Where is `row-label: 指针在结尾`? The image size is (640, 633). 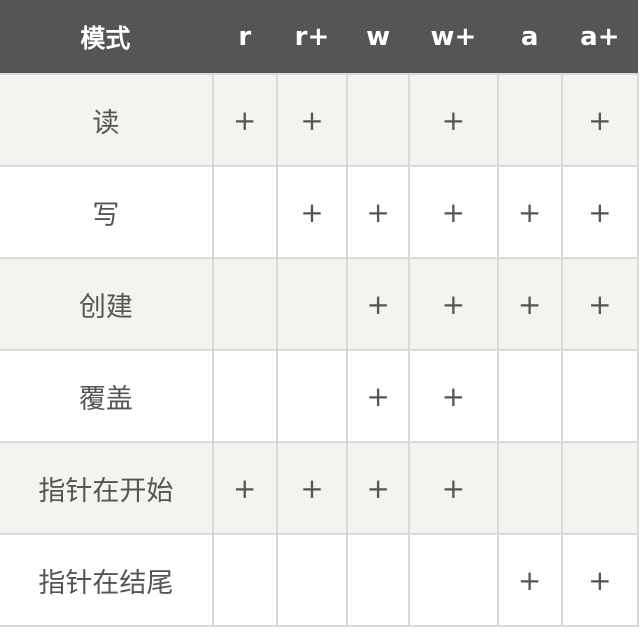
row-label: 指针在结尾 is located at coordinates (107, 580).